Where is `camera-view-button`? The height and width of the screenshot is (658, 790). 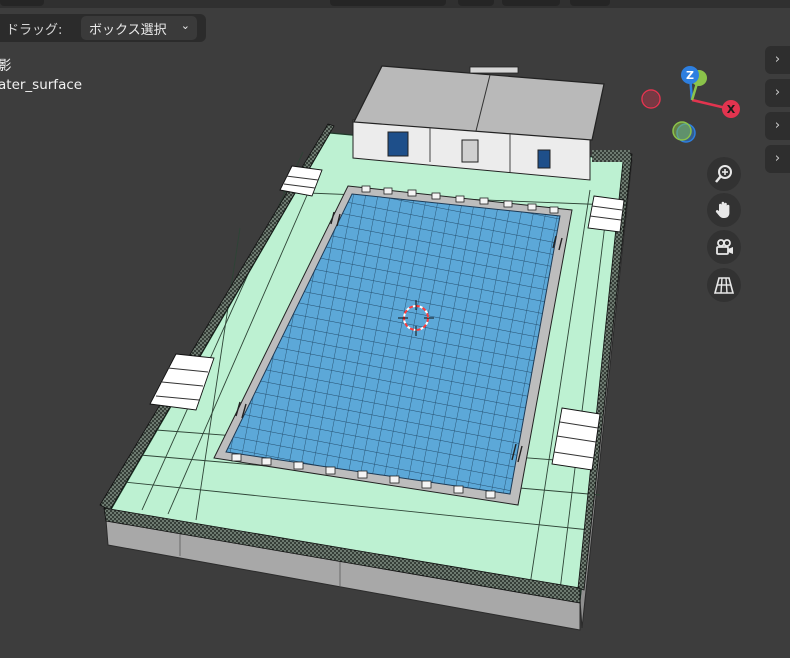
camera-view-button is located at coordinates (724, 247).